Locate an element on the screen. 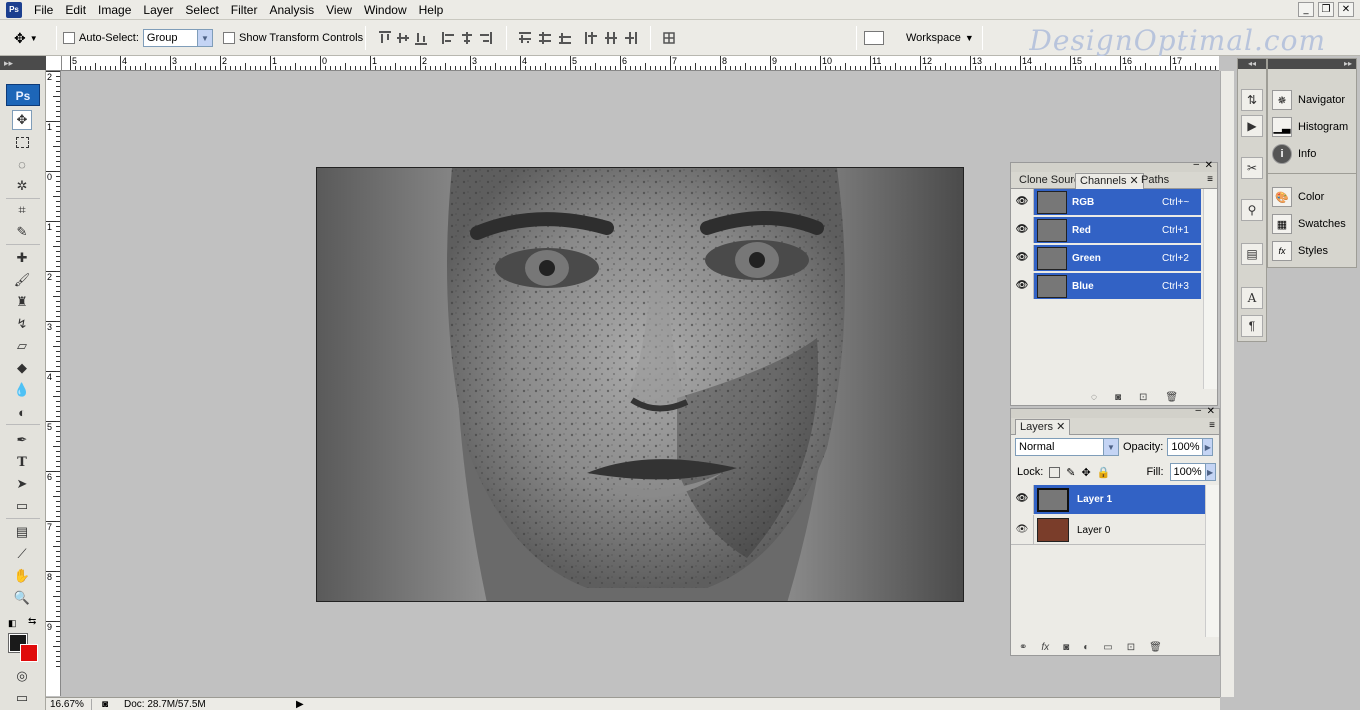  load-channel-selection-icon: ◌ is located at coordinates (1094, 397).